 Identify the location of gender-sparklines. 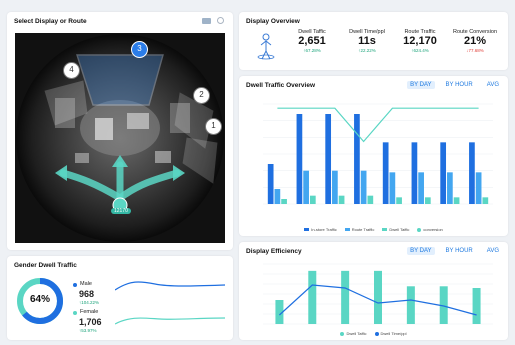
(170, 303).